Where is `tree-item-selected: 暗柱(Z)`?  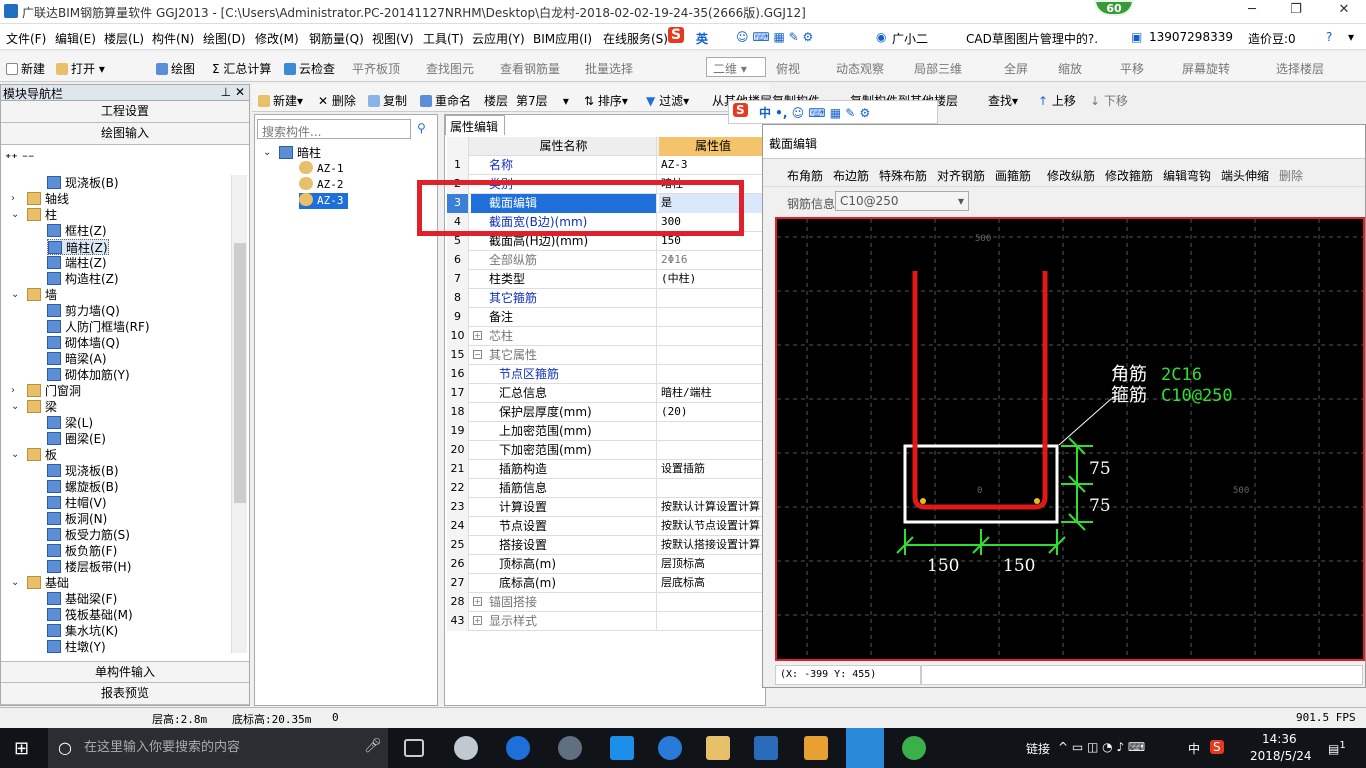 tree-item-selected: 暗柱(Z) is located at coordinates (78, 247).